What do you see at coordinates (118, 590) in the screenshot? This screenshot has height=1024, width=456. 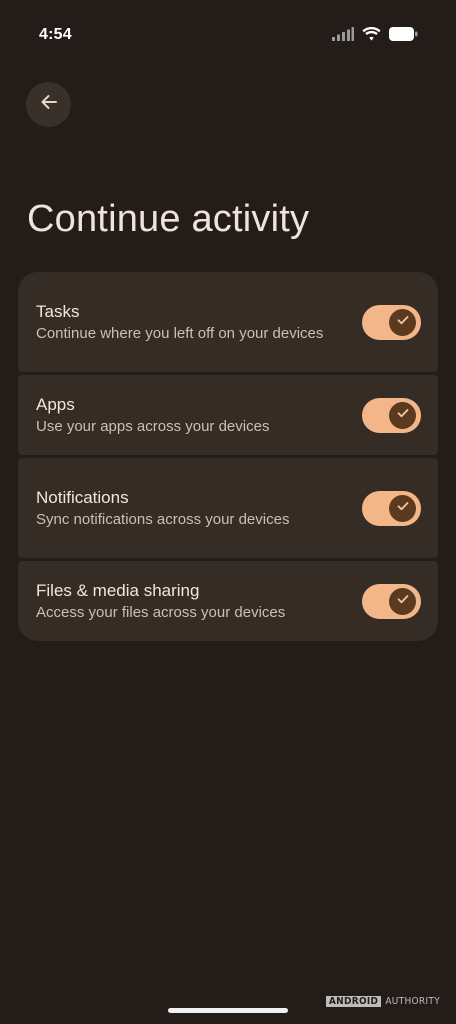 I see `setting-title: Files & media sharing` at bounding box center [118, 590].